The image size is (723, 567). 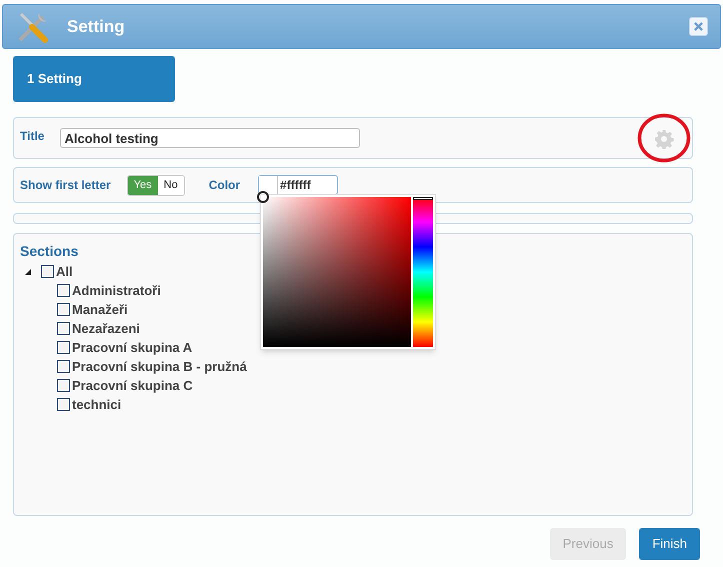 I want to click on close-icon, so click(x=698, y=26).